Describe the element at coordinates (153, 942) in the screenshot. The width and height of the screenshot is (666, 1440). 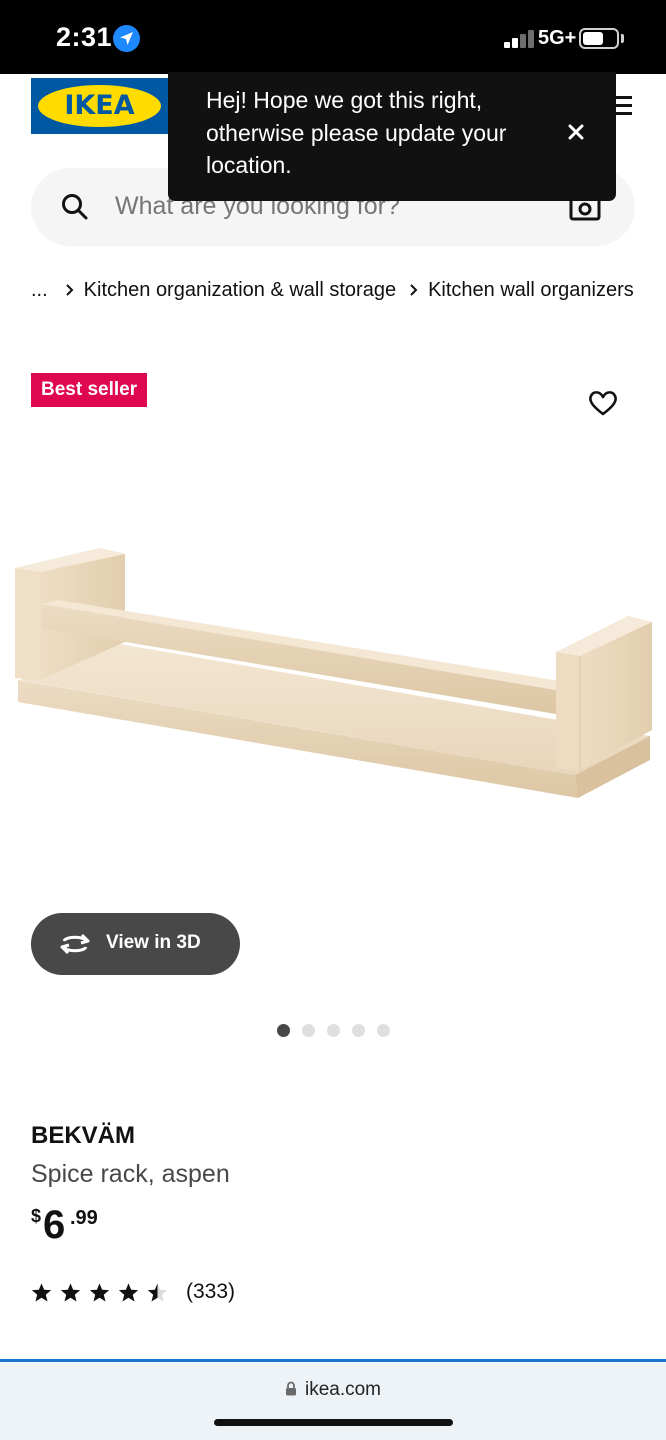
I see `view-in-3d-label: View in 3D` at that location.